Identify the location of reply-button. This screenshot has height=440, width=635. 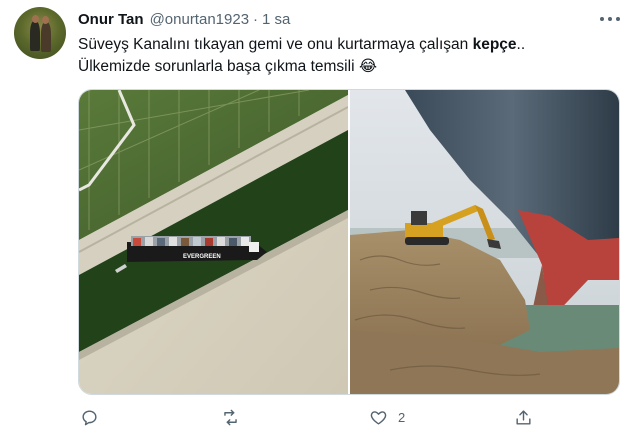
(94, 417).